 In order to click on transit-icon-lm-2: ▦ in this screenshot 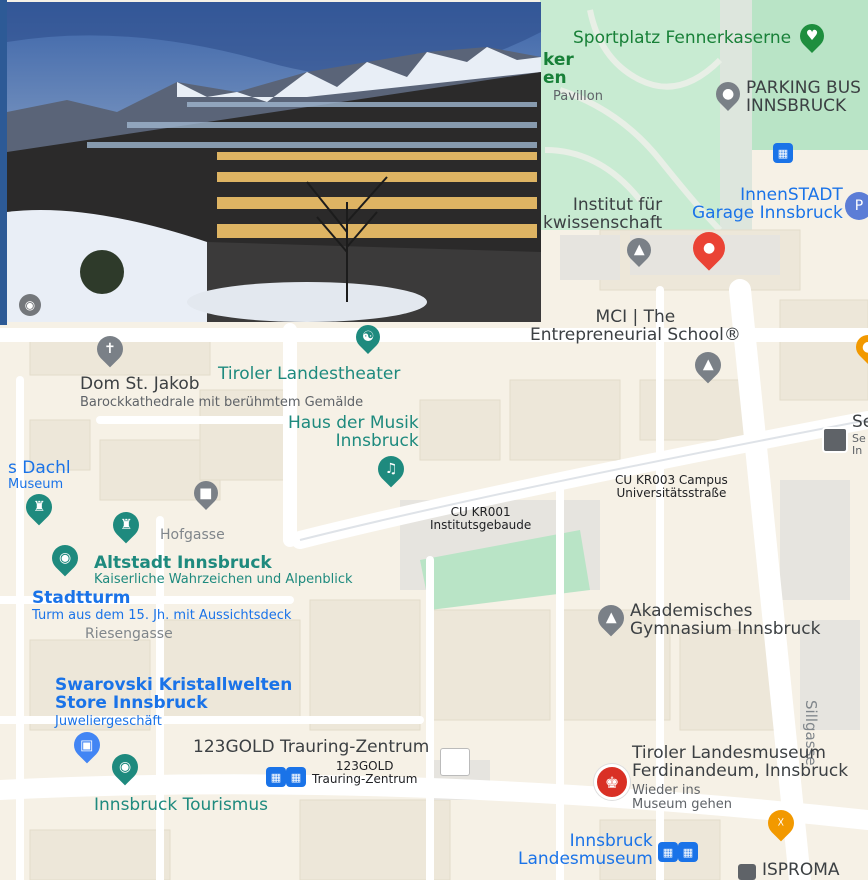, I will do `click(688, 852)`.